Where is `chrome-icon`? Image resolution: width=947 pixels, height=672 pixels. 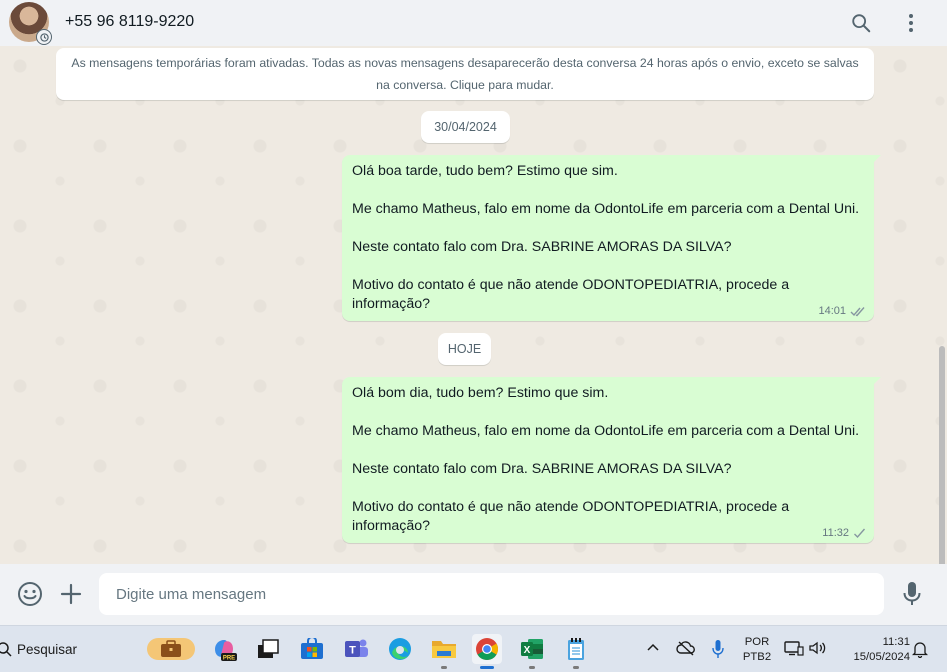
chrome-icon is located at coordinates (487, 651).